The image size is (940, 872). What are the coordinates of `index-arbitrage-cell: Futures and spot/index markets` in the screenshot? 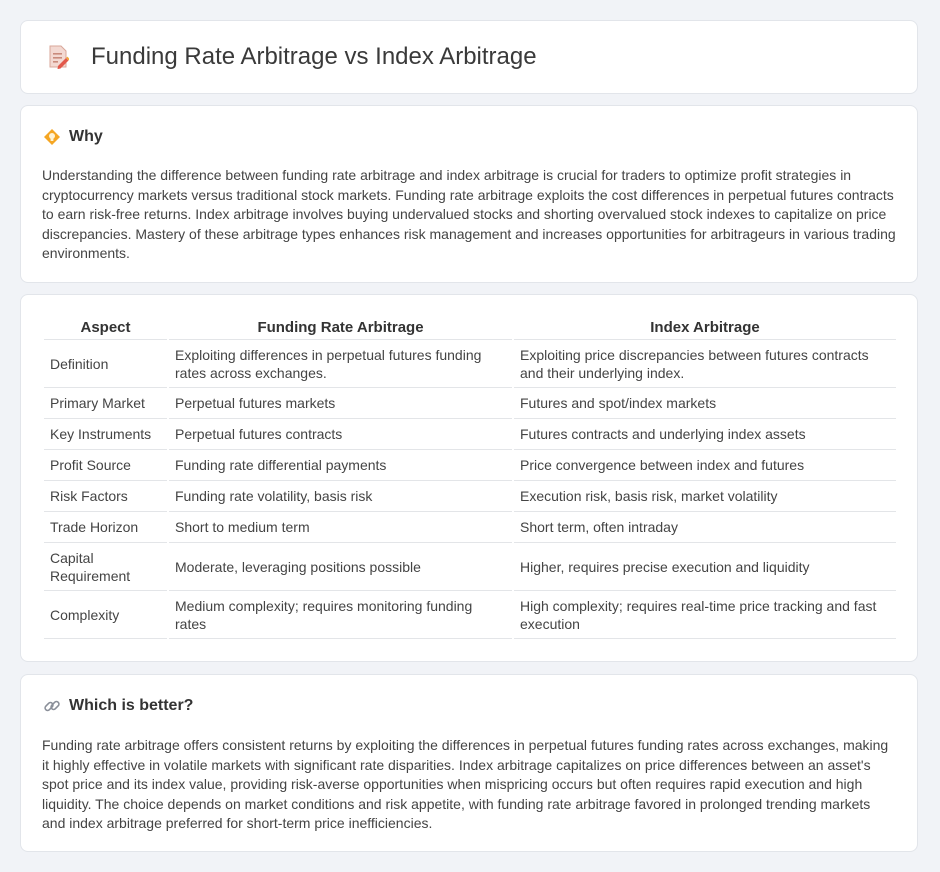 It's located at (705, 403).